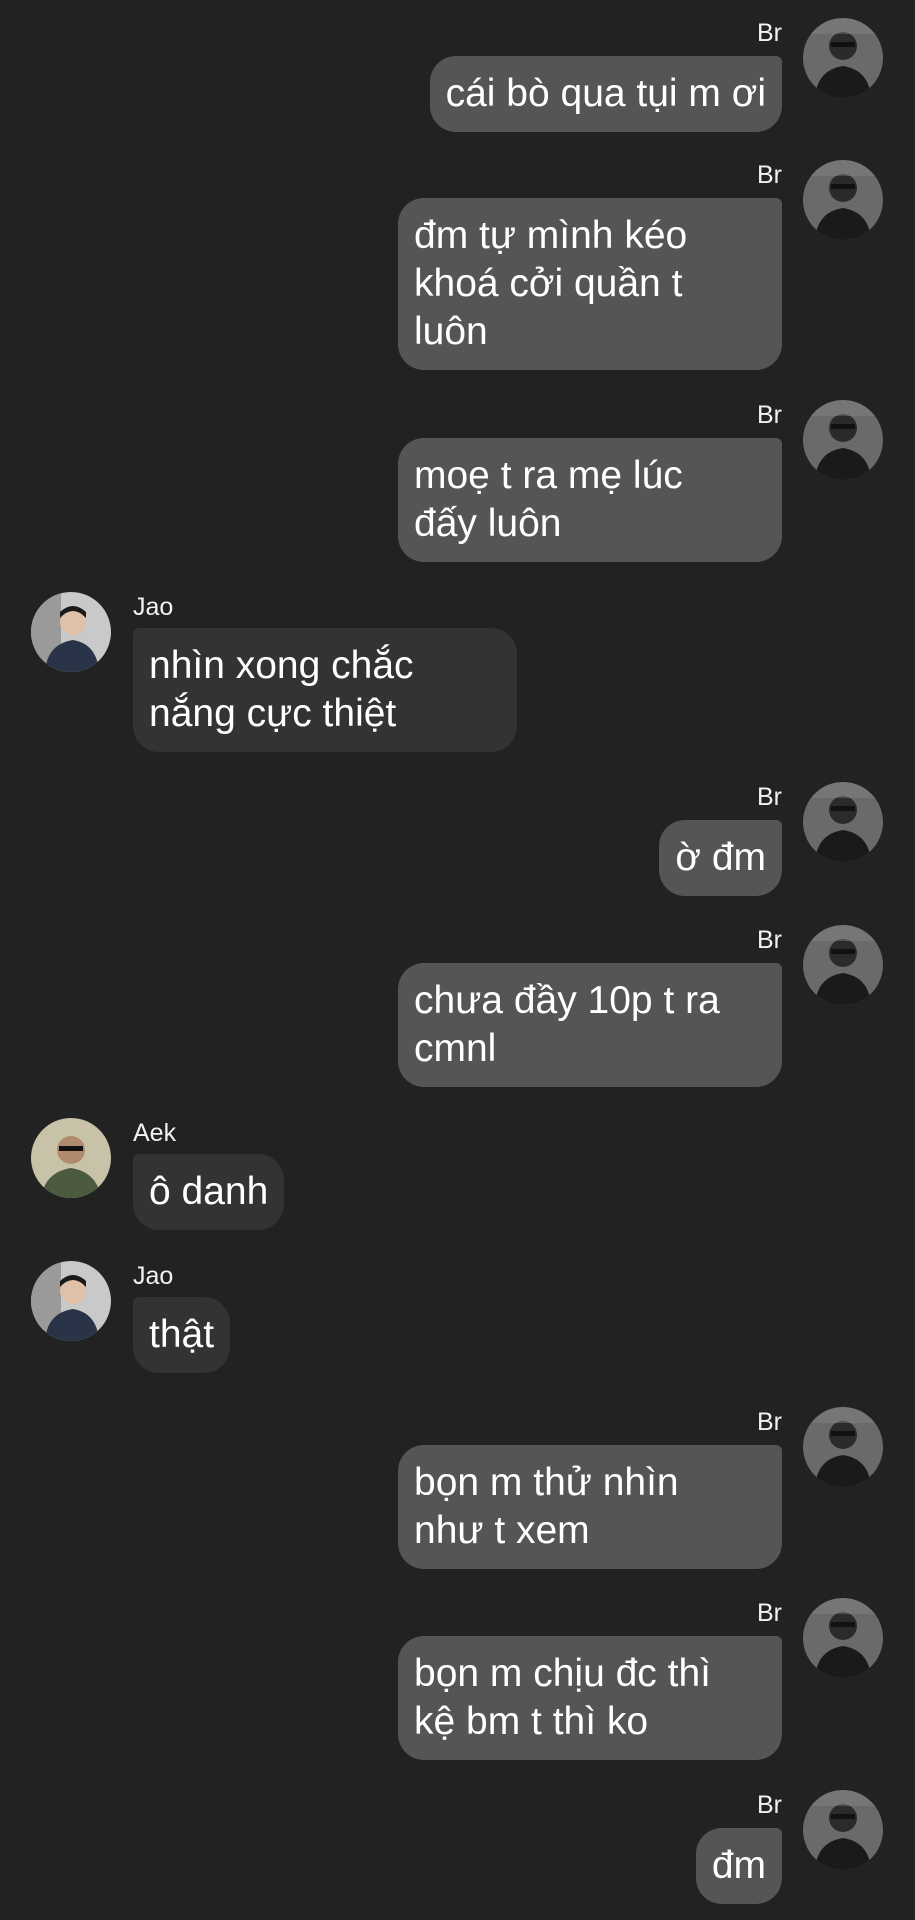 This screenshot has height=1920, width=915. I want to click on bubble-text: ờ đm, so click(720, 857).